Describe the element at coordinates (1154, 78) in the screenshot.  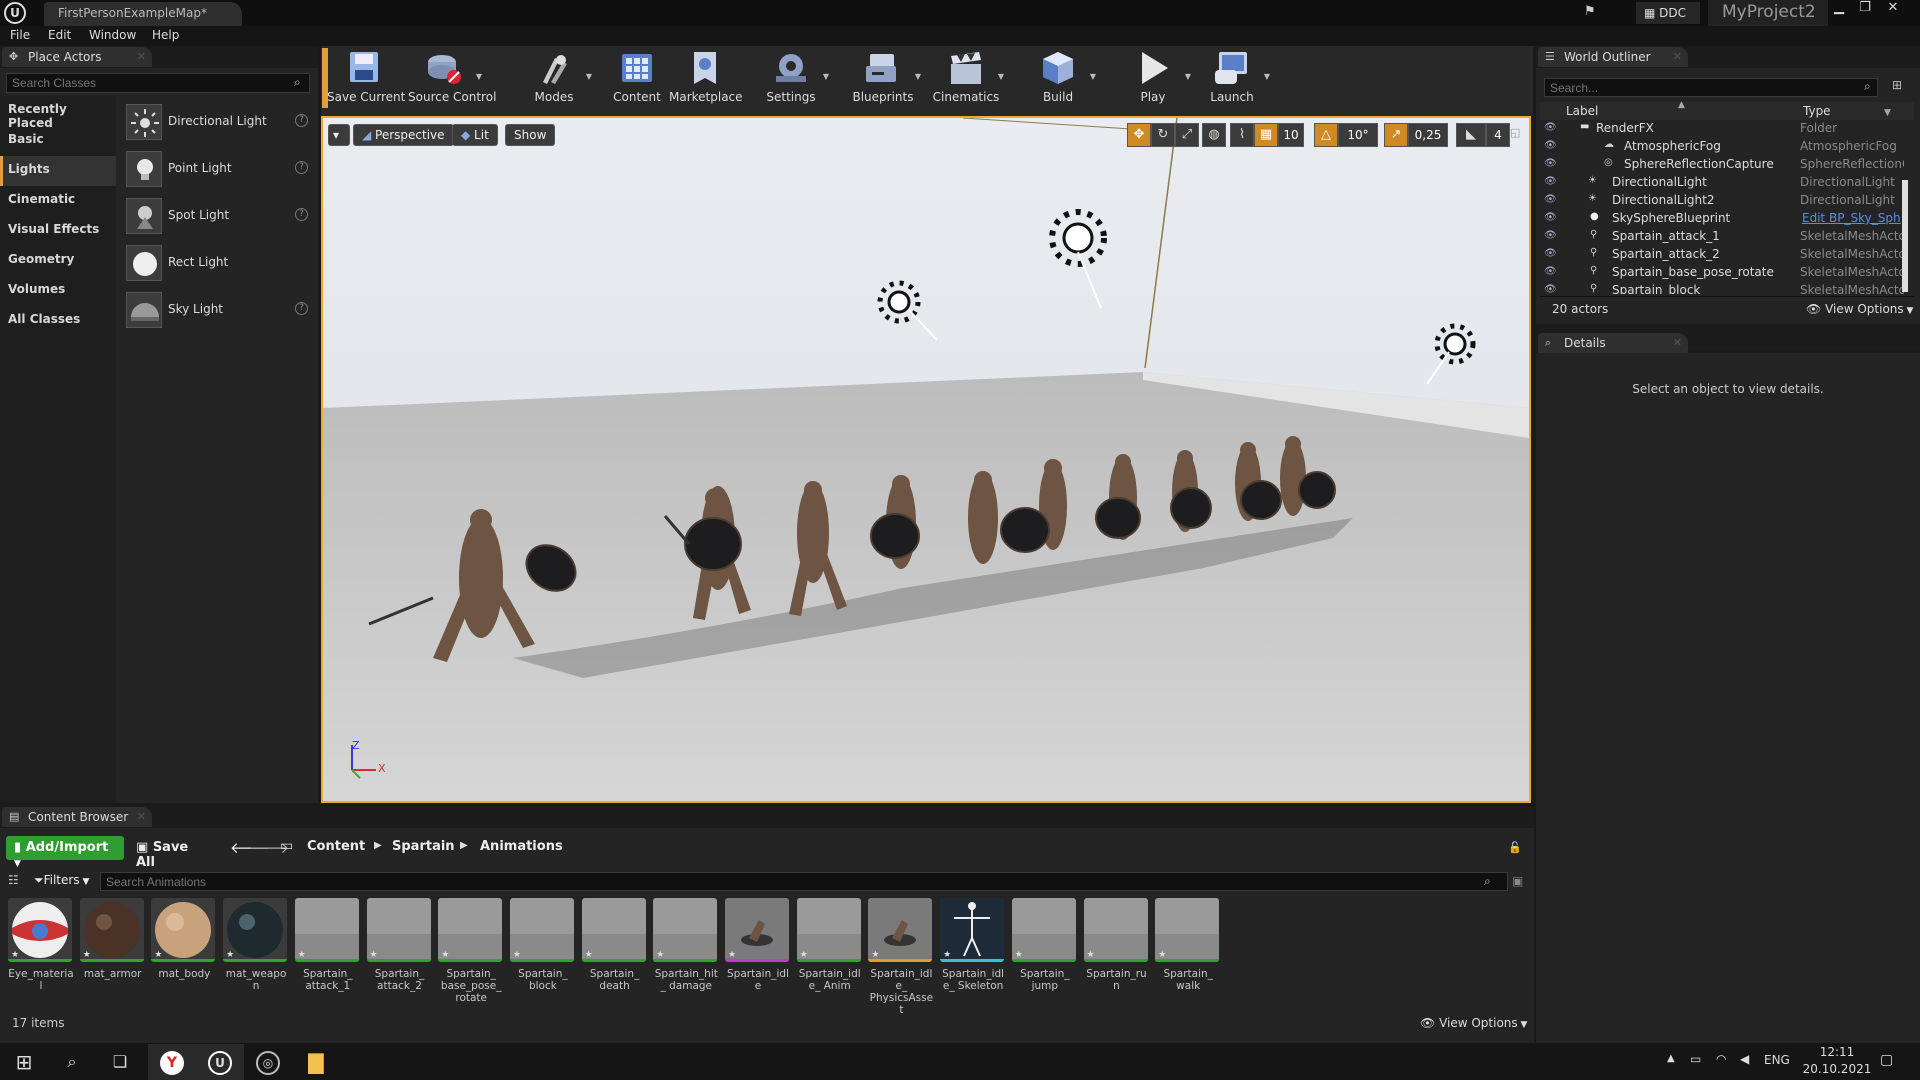
I see `play-button: Play ▼` at that location.